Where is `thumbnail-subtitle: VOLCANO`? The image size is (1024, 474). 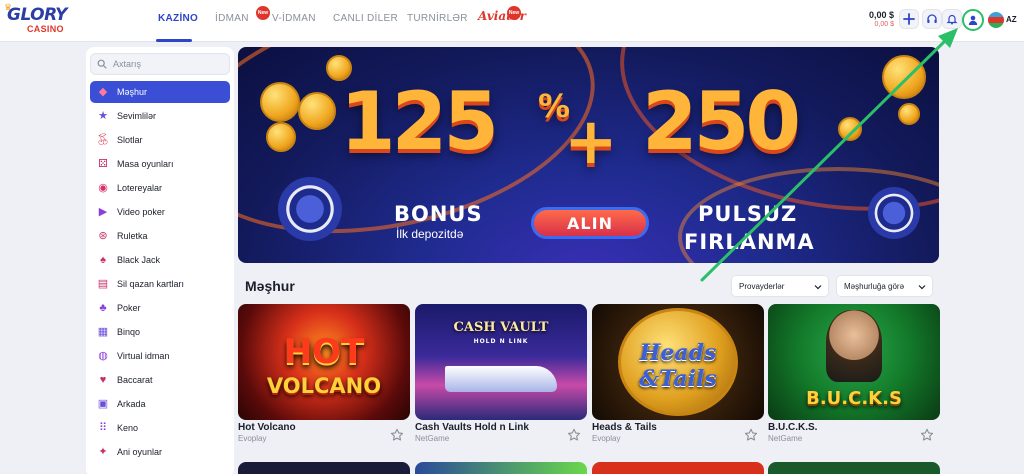 thumbnail-subtitle: VOLCANO is located at coordinates (324, 386).